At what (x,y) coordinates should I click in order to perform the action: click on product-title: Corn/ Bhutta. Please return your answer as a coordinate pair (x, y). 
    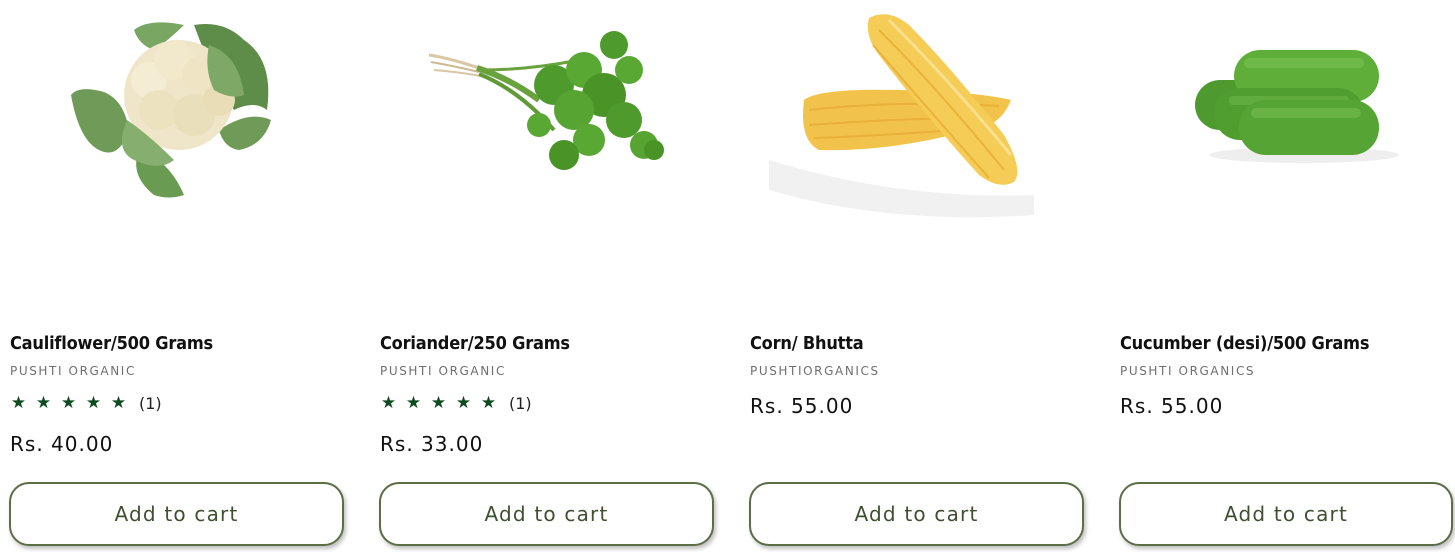
    Looking at the image, I should click on (807, 343).